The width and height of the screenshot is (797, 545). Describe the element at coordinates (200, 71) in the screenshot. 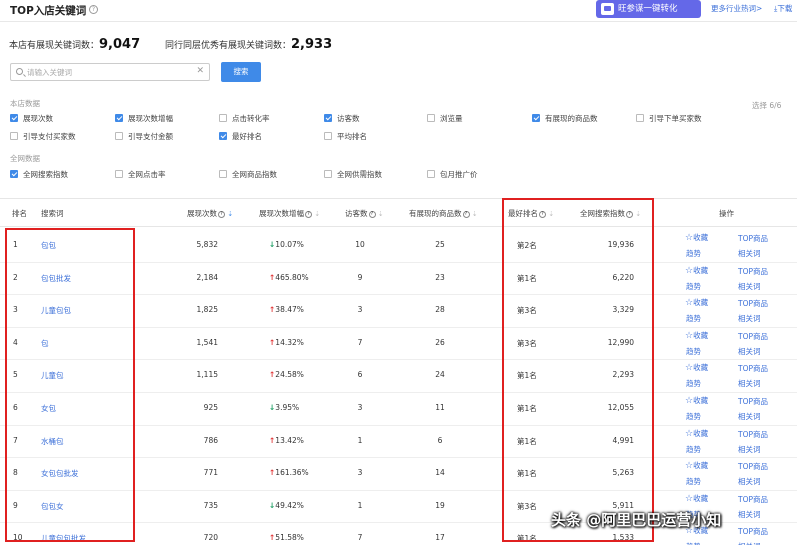

I see `clear-icon: ✕` at that location.